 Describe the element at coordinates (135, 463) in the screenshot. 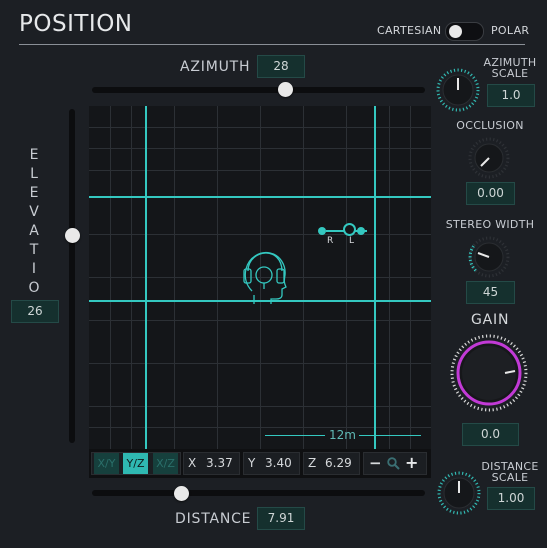

I see `plane-yz-button: Y/Z` at that location.